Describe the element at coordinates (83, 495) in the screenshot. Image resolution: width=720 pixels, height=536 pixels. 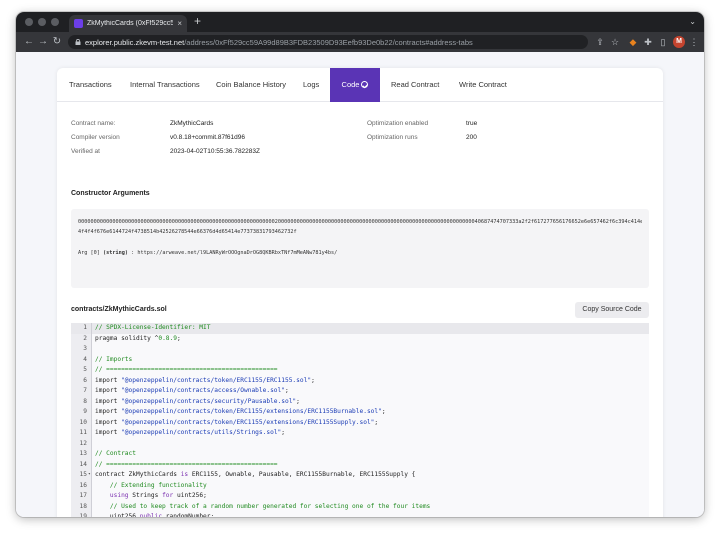
I see `line-number: 17` at that location.